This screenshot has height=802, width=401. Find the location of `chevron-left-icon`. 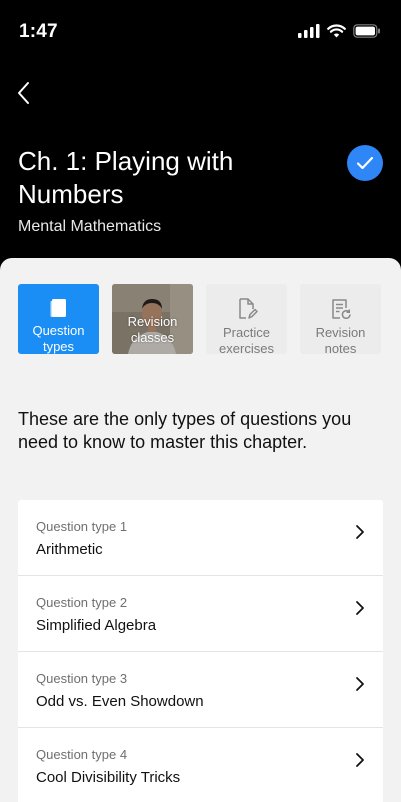

chevron-left-icon is located at coordinates (23, 93).